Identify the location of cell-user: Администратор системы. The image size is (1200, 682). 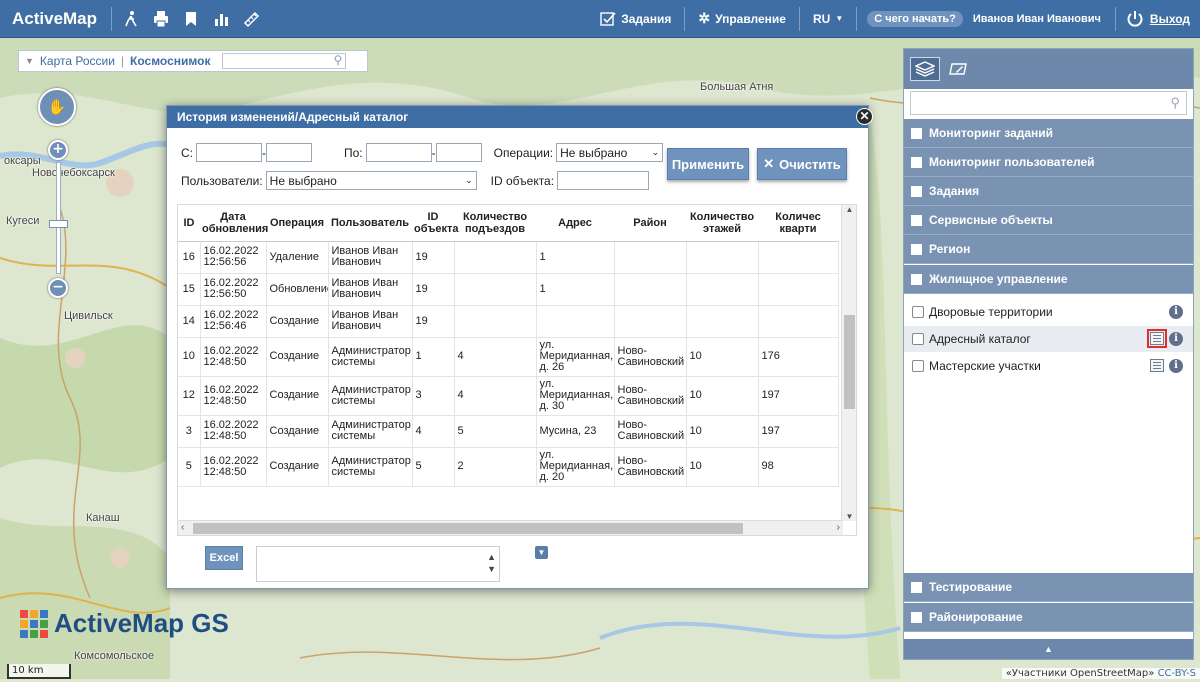
(370, 396).